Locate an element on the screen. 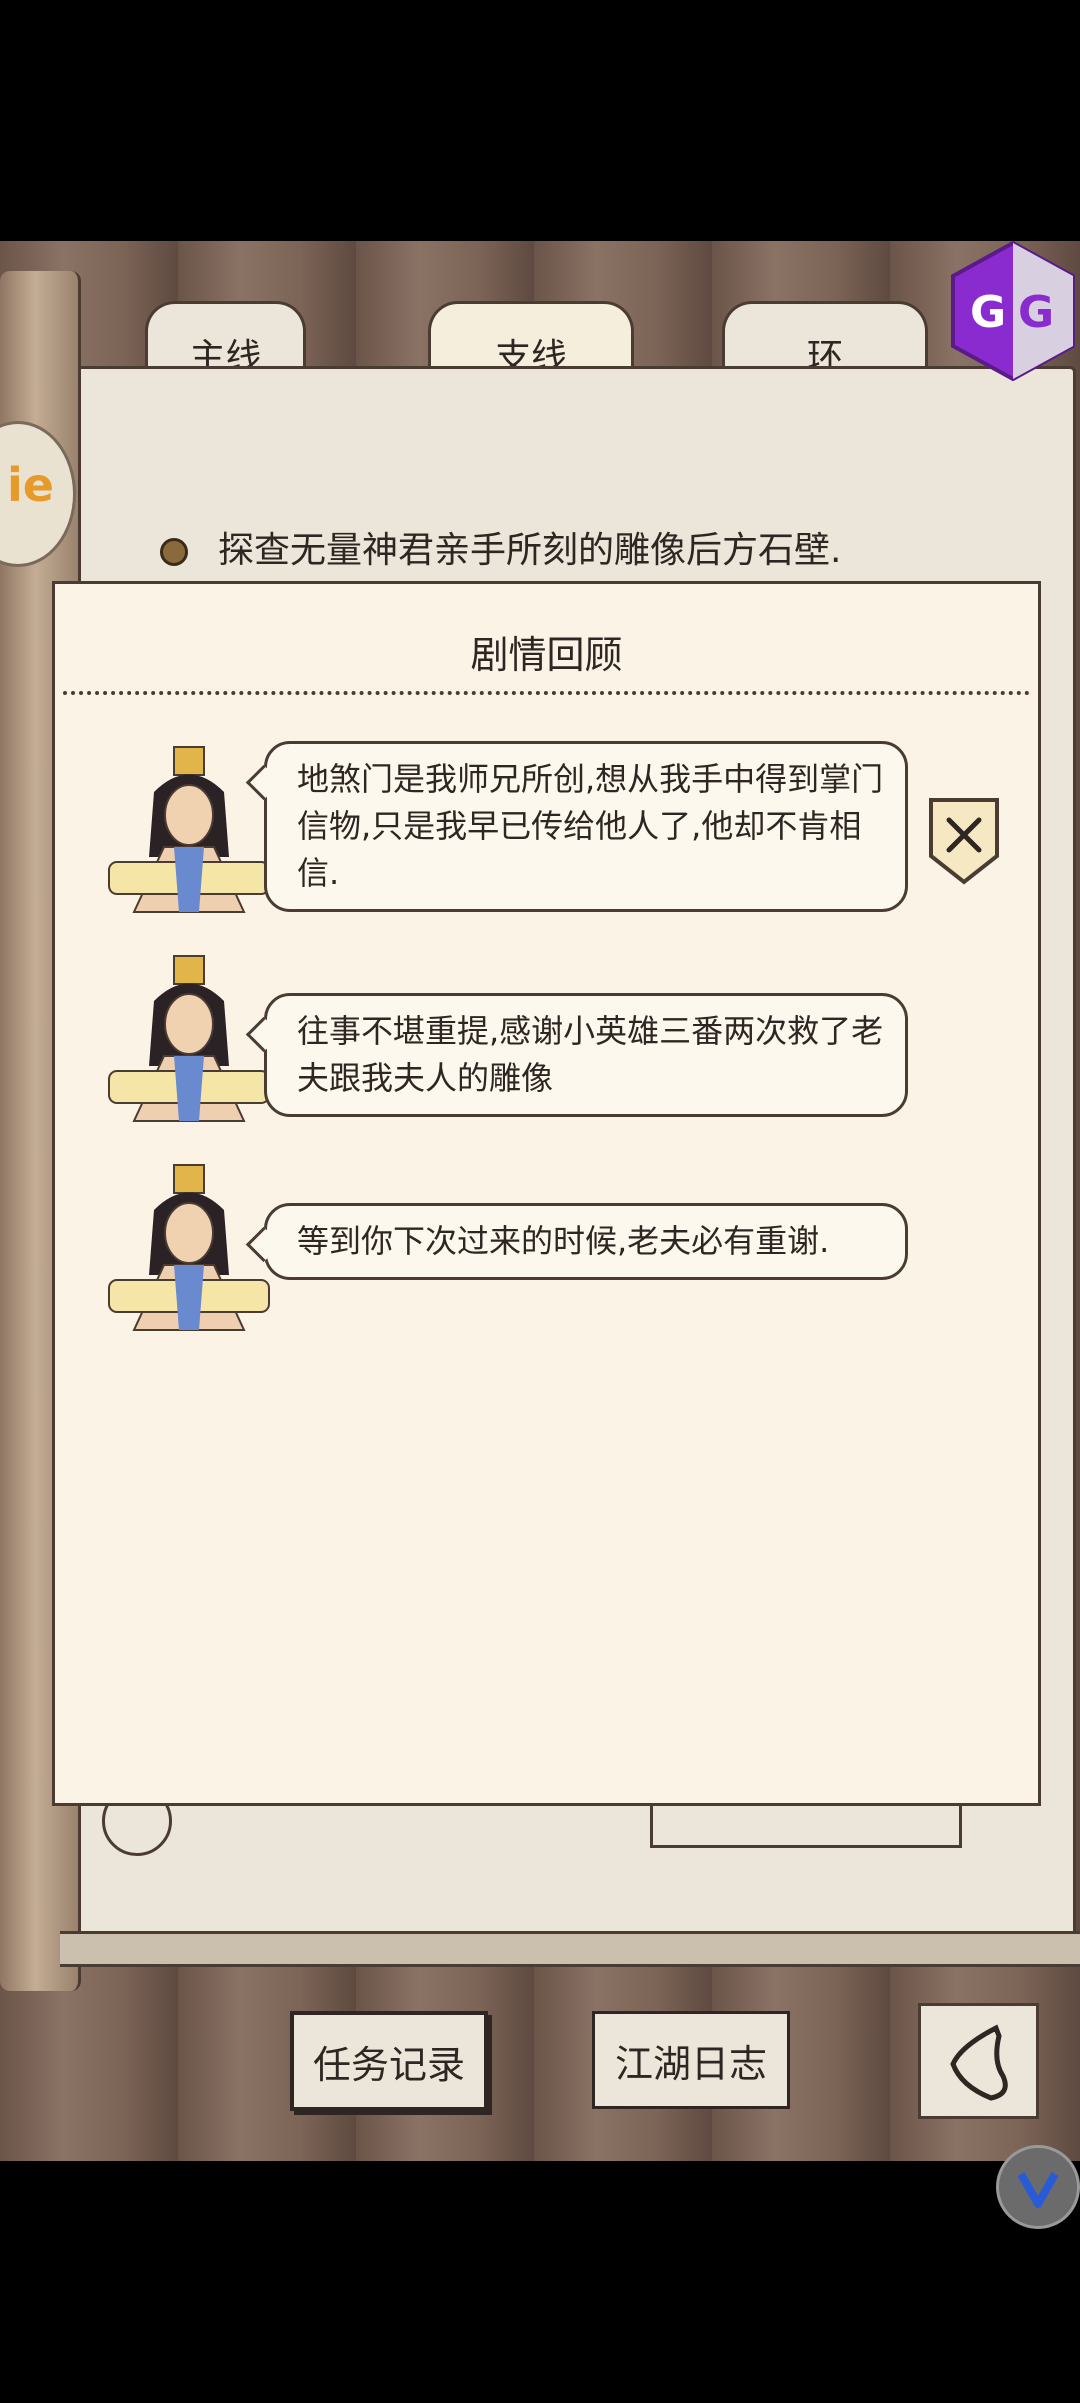 The height and width of the screenshot is (2403, 1080). task-record-label: 任务记录 is located at coordinates (388, 2064).